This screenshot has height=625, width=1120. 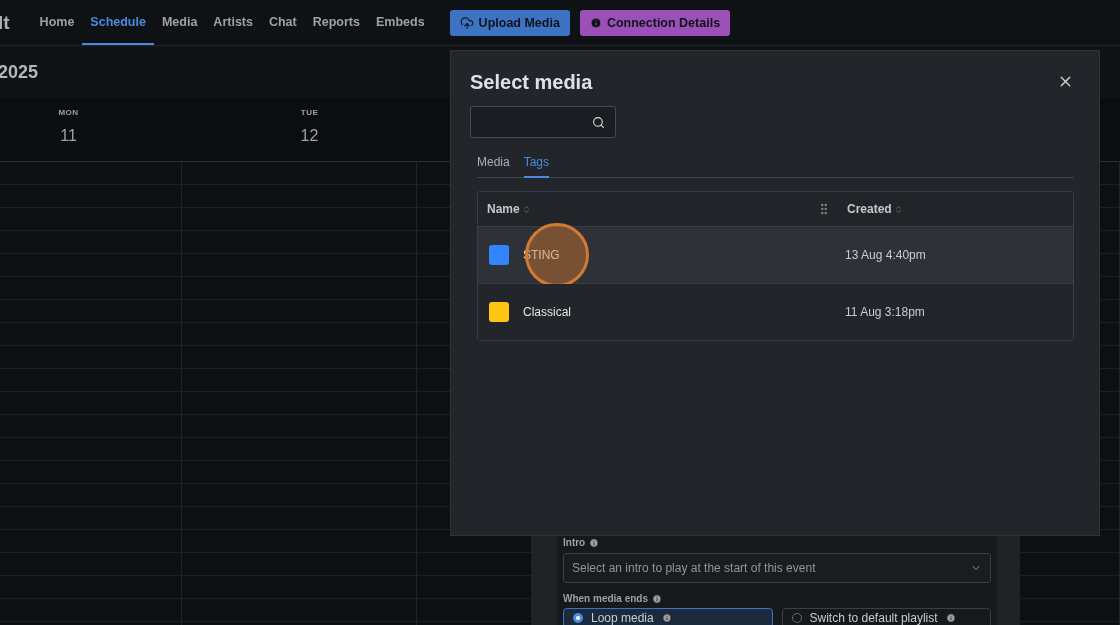 What do you see at coordinates (57, 22) in the screenshot?
I see `nav-tab: Home` at bounding box center [57, 22].